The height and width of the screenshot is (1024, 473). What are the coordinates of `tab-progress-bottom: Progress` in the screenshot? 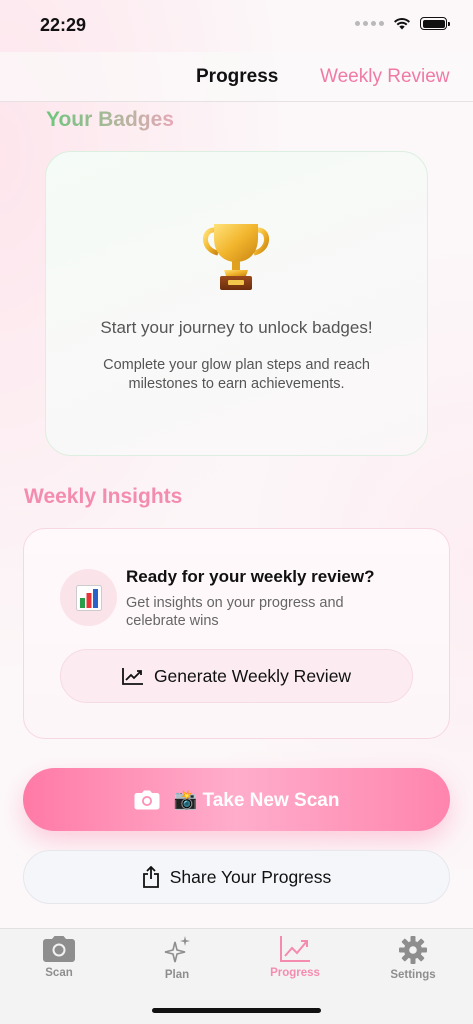 It's located at (295, 957).